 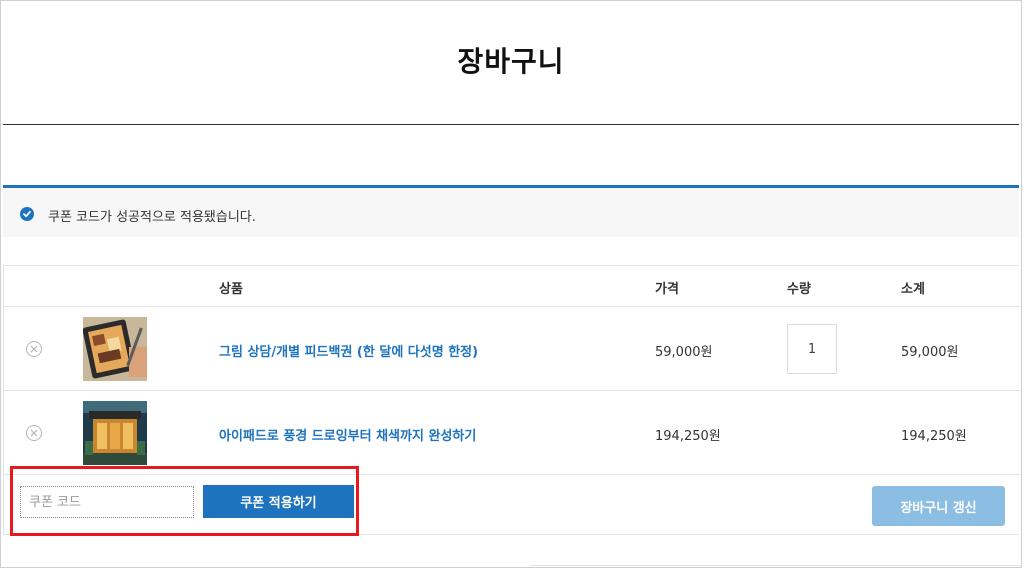 What do you see at coordinates (812, 349) in the screenshot?
I see `quantity-input` at bounding box center [812, 349].